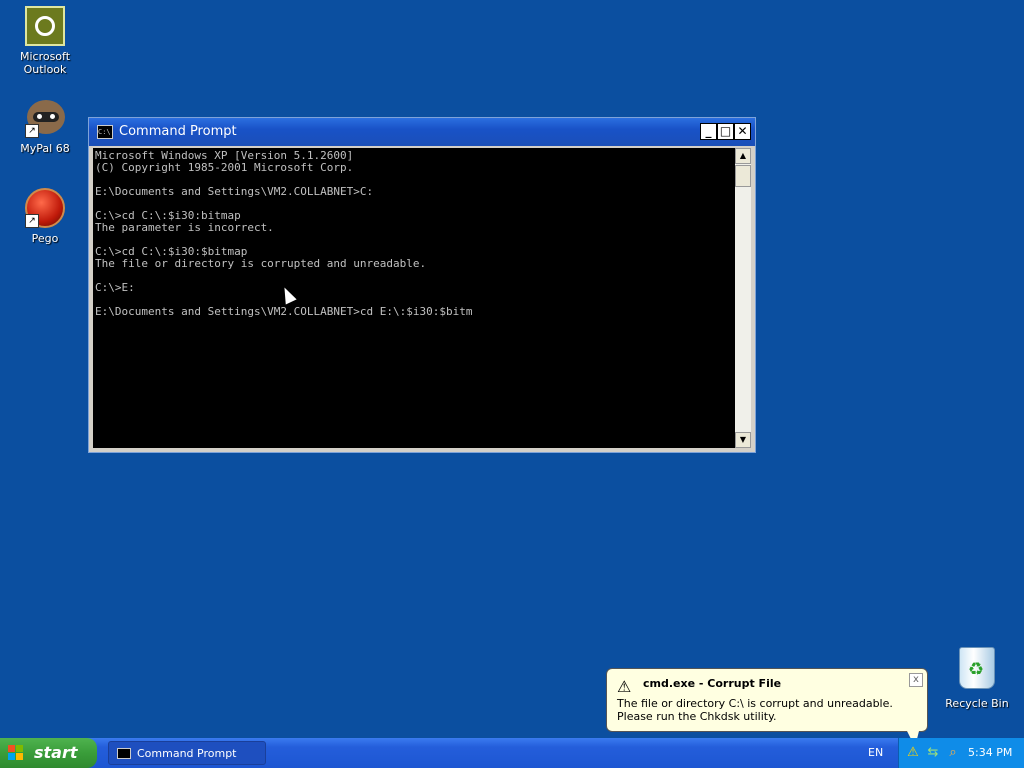 The image size is (1024, 768). Describe the element at coordinates (875, 752) in the screenshot. I see `language-indicator: EN` at that location.